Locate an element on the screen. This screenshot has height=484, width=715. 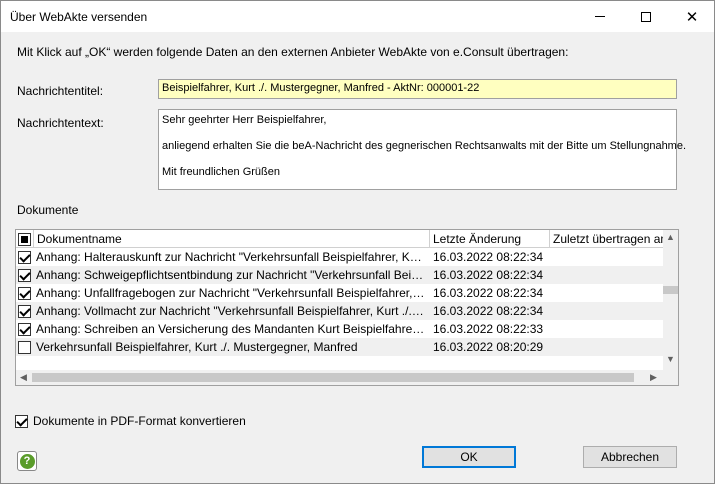
vertical-scroll-thumb is located at coordinates (670, 290).